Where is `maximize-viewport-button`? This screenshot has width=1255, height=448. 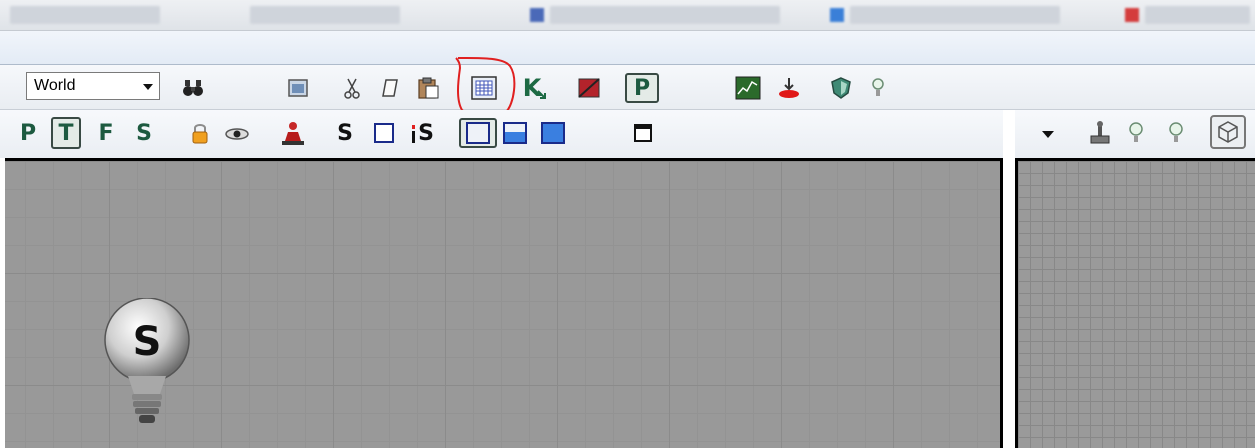 maximize-viewport-button is located at coordinates (643, 133).